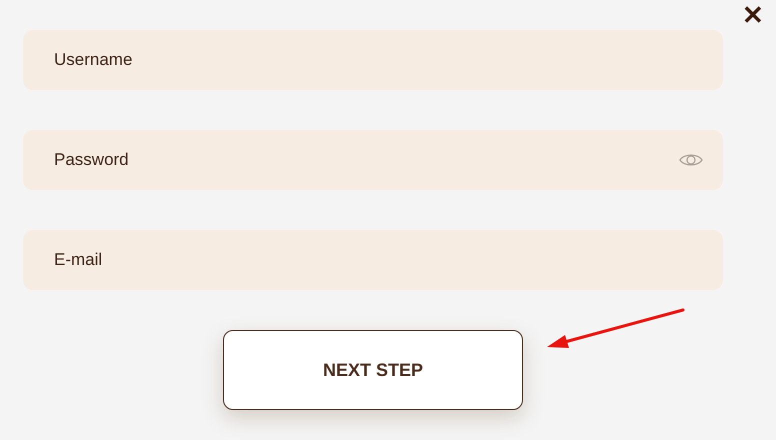 Image resolution: width=776 pixels, height=440 pixels. I want to click on next-step-button: NEXT STEP, so click(373, 370).